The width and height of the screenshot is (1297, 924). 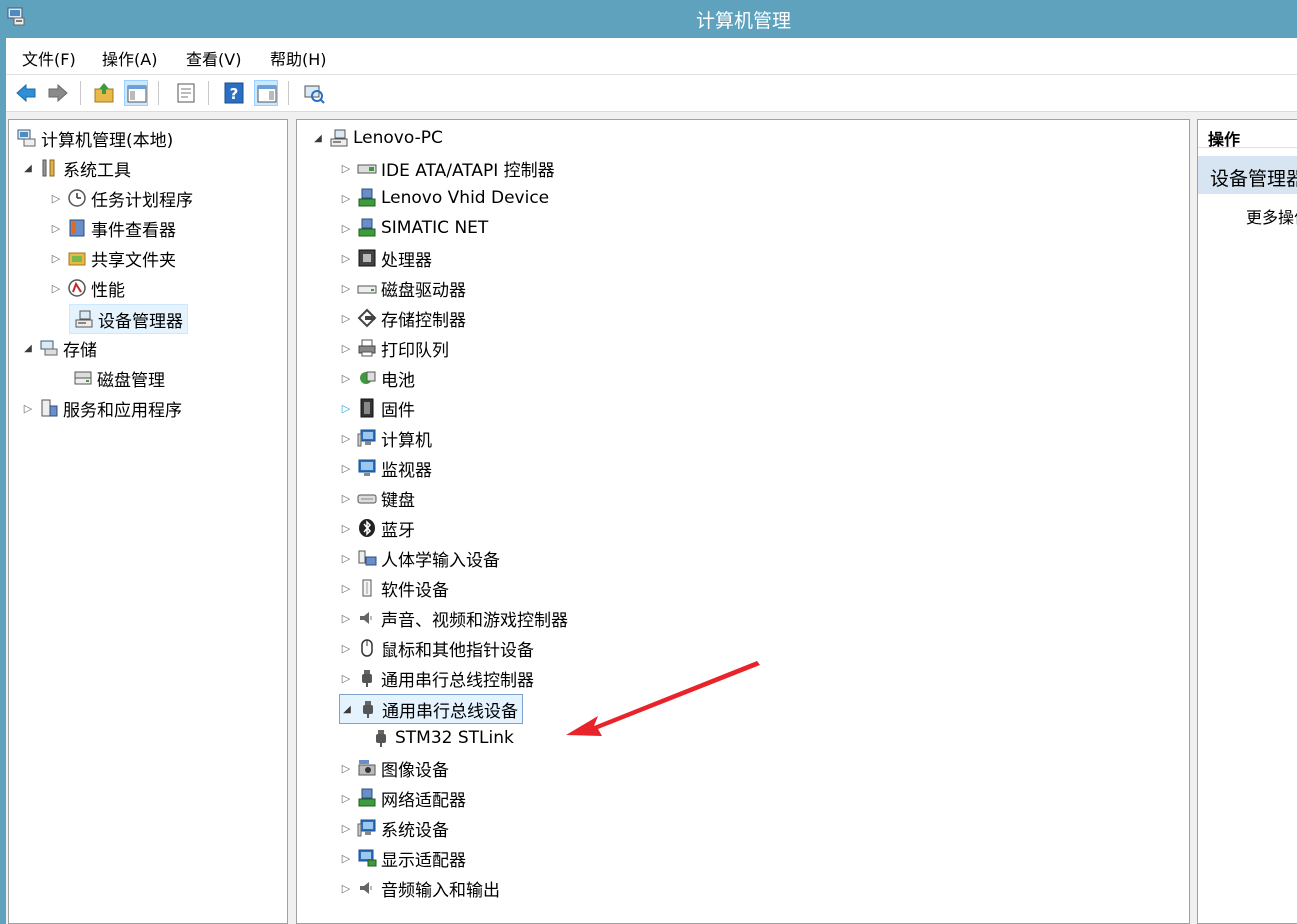 What do you see at coordinates (136, 93) in the screenshot?
I see `show-console-tree-icon` at bounding box center [136, 93].